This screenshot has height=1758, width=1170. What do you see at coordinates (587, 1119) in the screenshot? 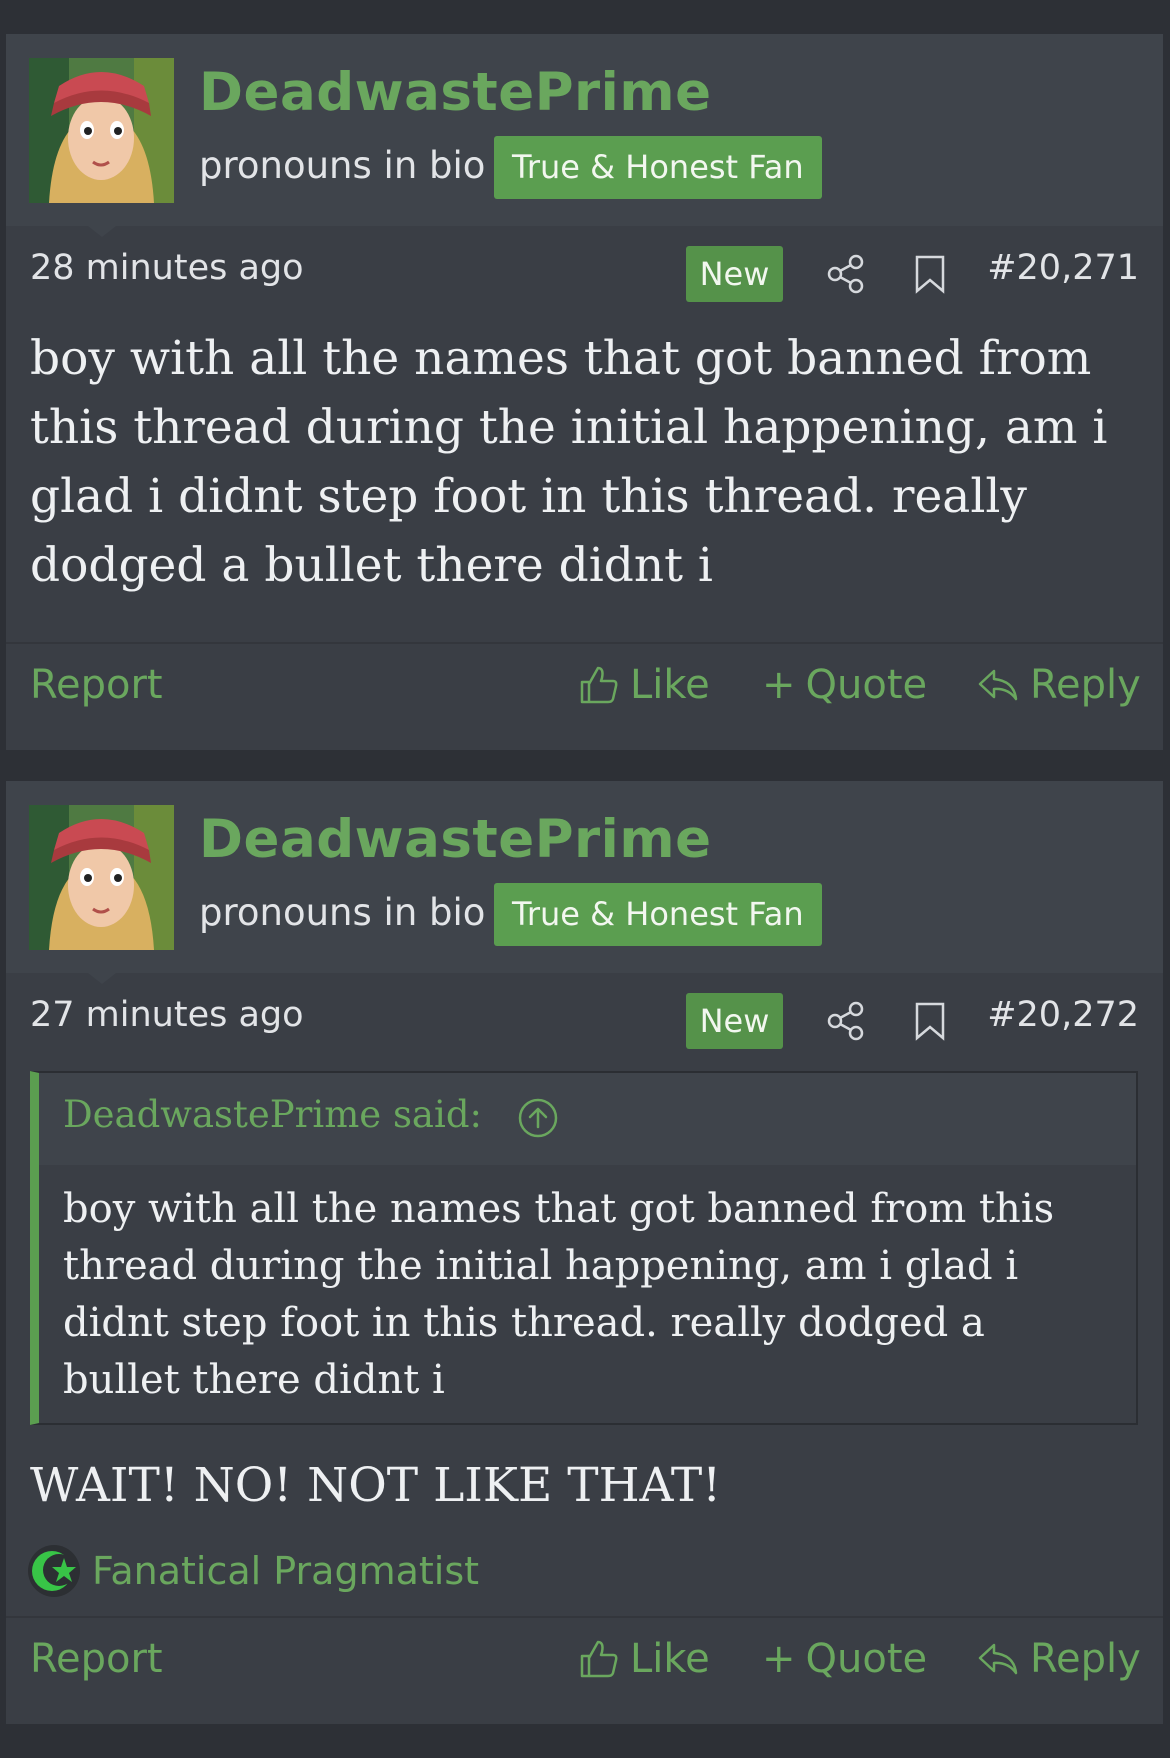
I see `quote-header: DeadwastePrime said:` at bounding box center [587, 1119].